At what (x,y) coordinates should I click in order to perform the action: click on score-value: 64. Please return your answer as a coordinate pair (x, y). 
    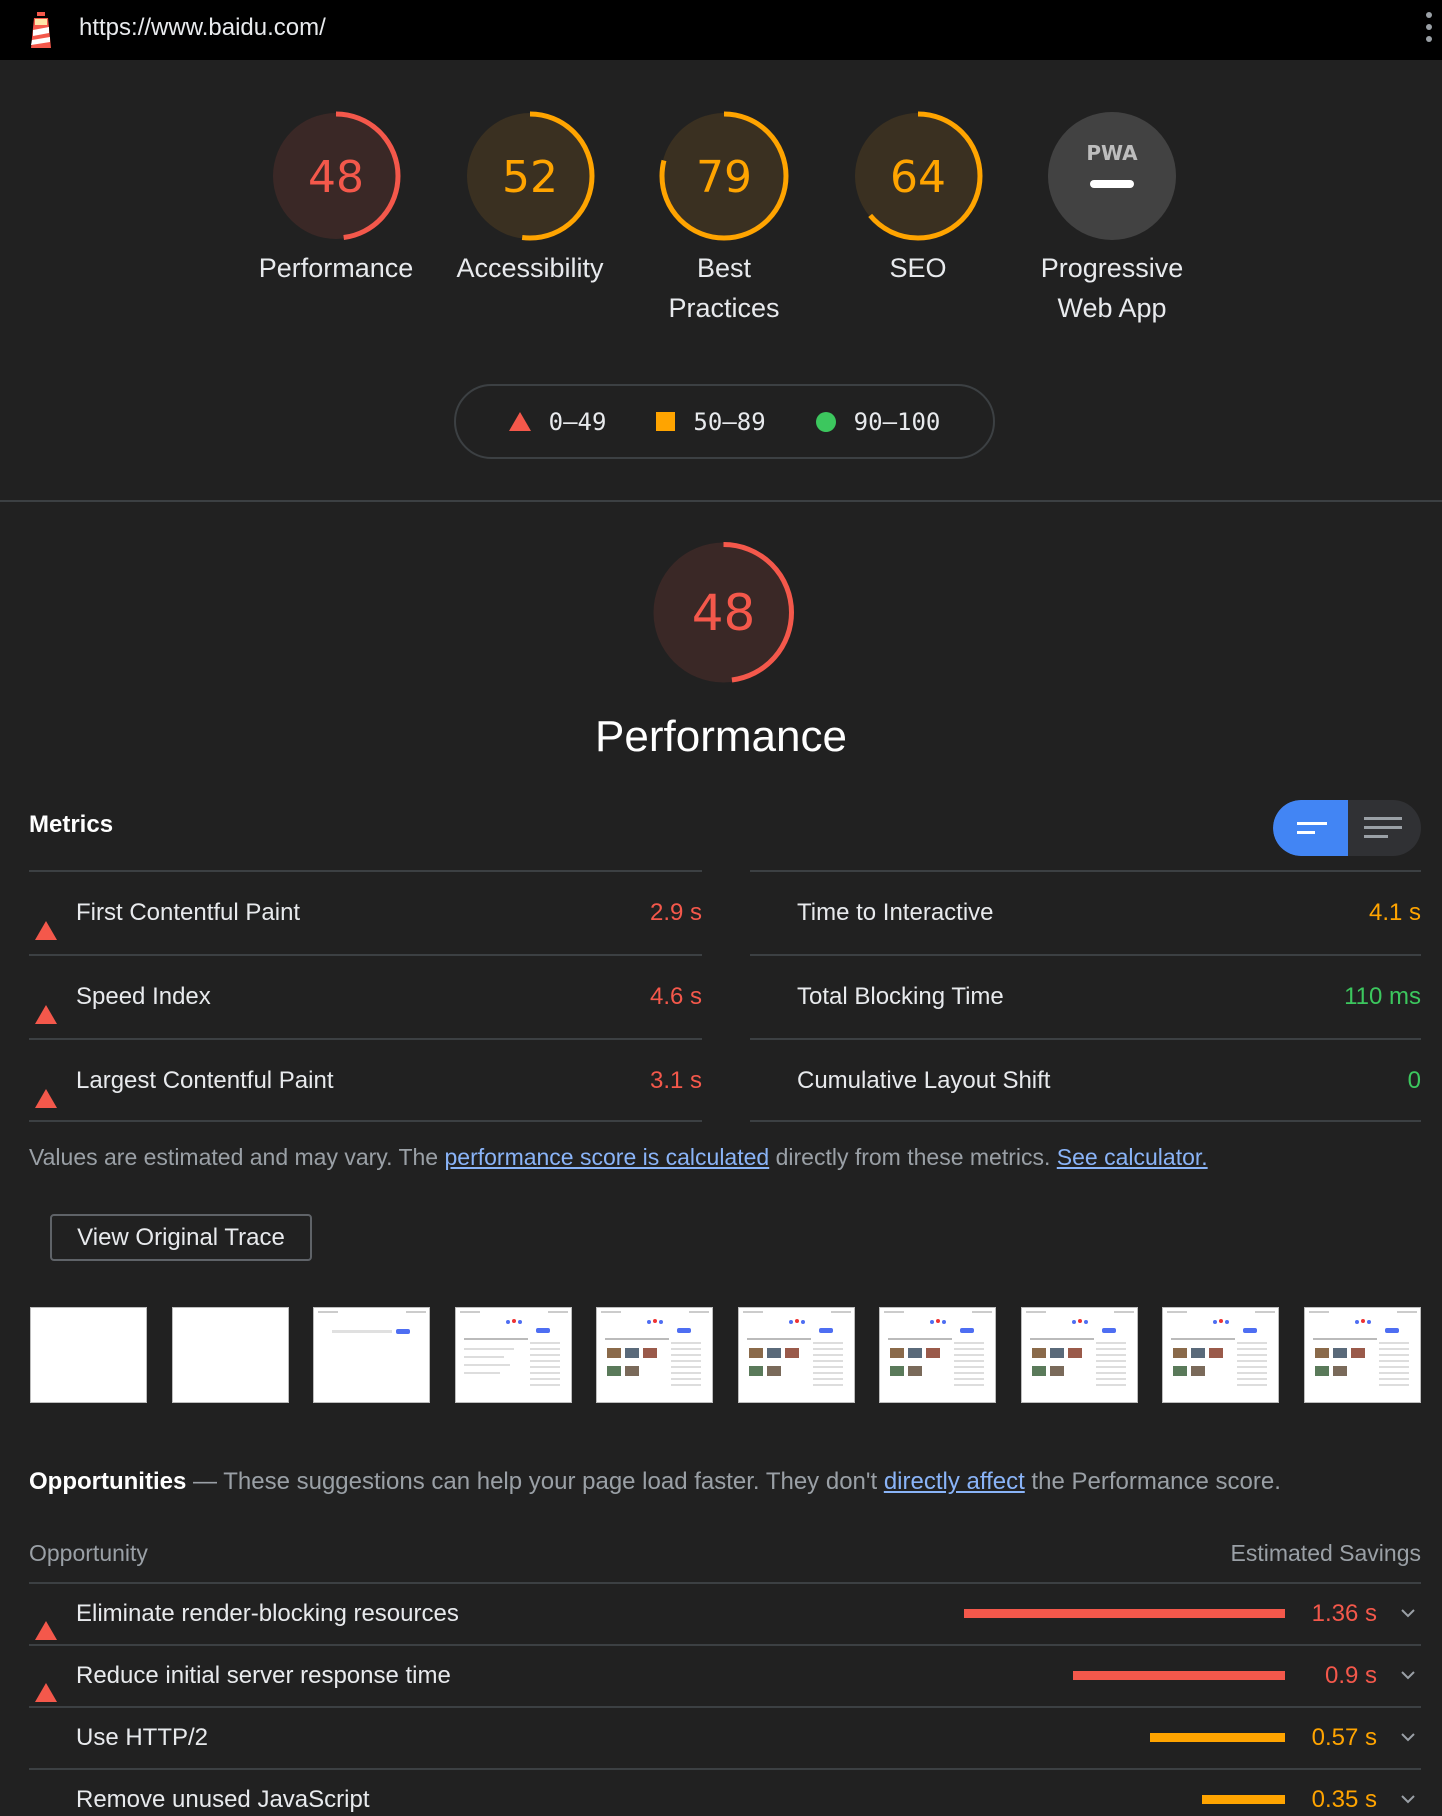
    Looking at the image, I should click on (918, 177).